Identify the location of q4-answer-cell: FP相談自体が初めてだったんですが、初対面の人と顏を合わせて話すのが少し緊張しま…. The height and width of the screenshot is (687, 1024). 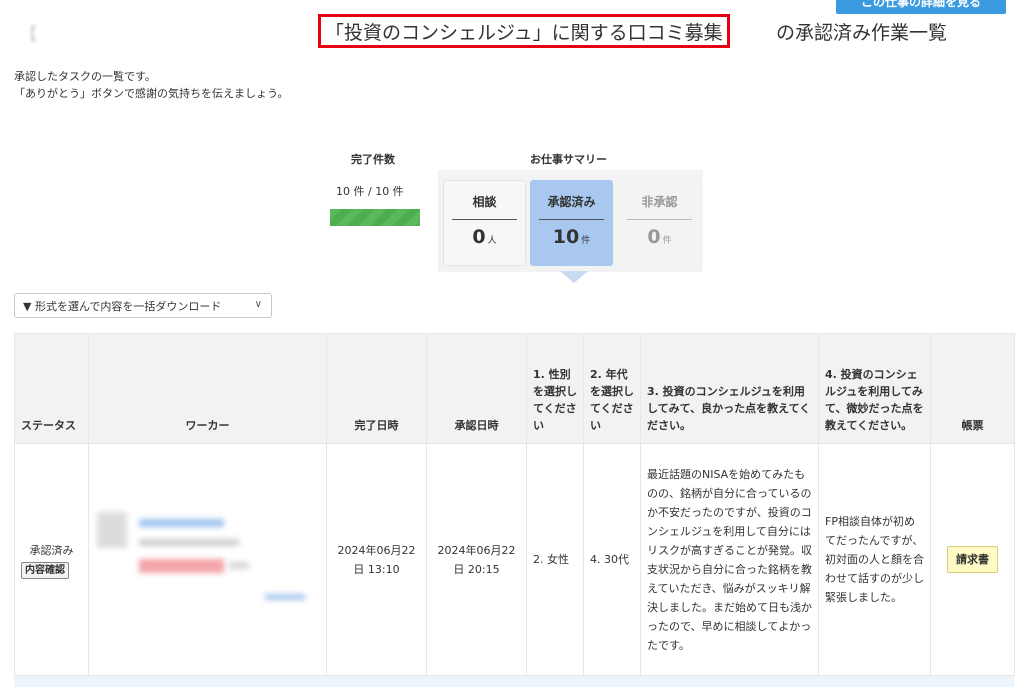
(874, 559).